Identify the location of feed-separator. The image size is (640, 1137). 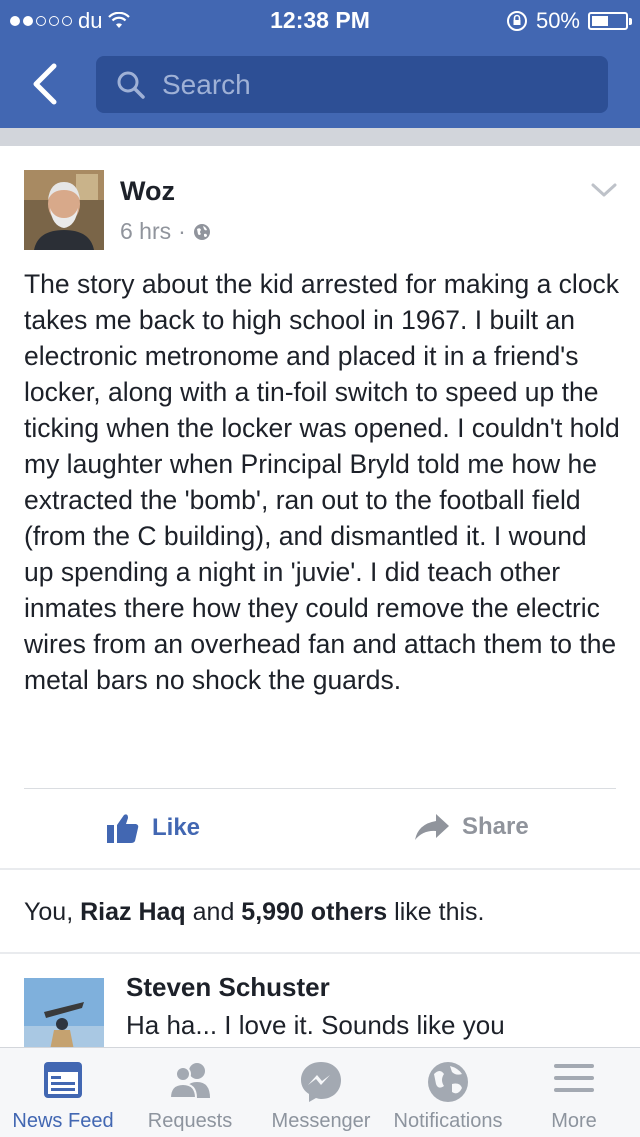
(320, 137).